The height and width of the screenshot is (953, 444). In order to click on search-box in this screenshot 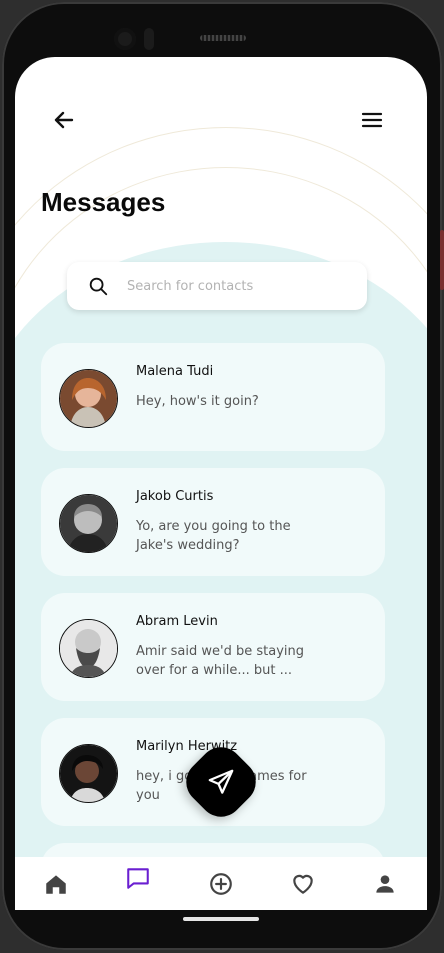, I will do `click(217, 286)`.